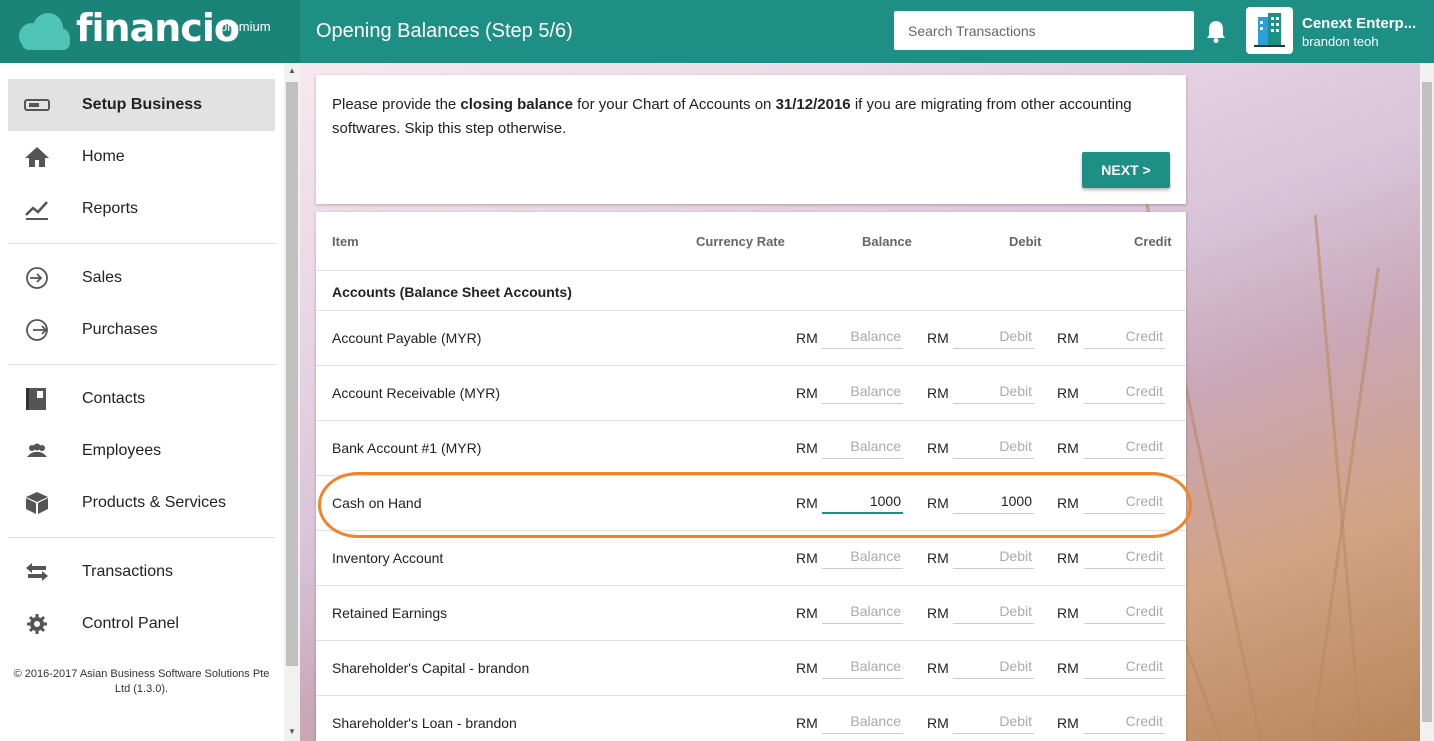 This screenshot has width=1434, height=741. What do you see at coordinates (751, 393) in the screenshot?
I see `table-row: Account Receivable (MYR) RM RM RM` at bounding box center [751, 393].